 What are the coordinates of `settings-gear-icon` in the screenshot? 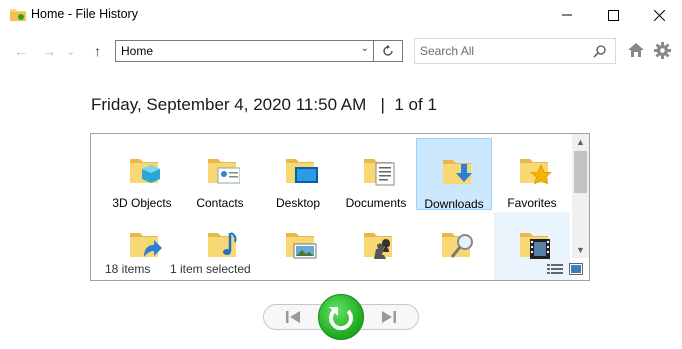 It's located at (662, 50).